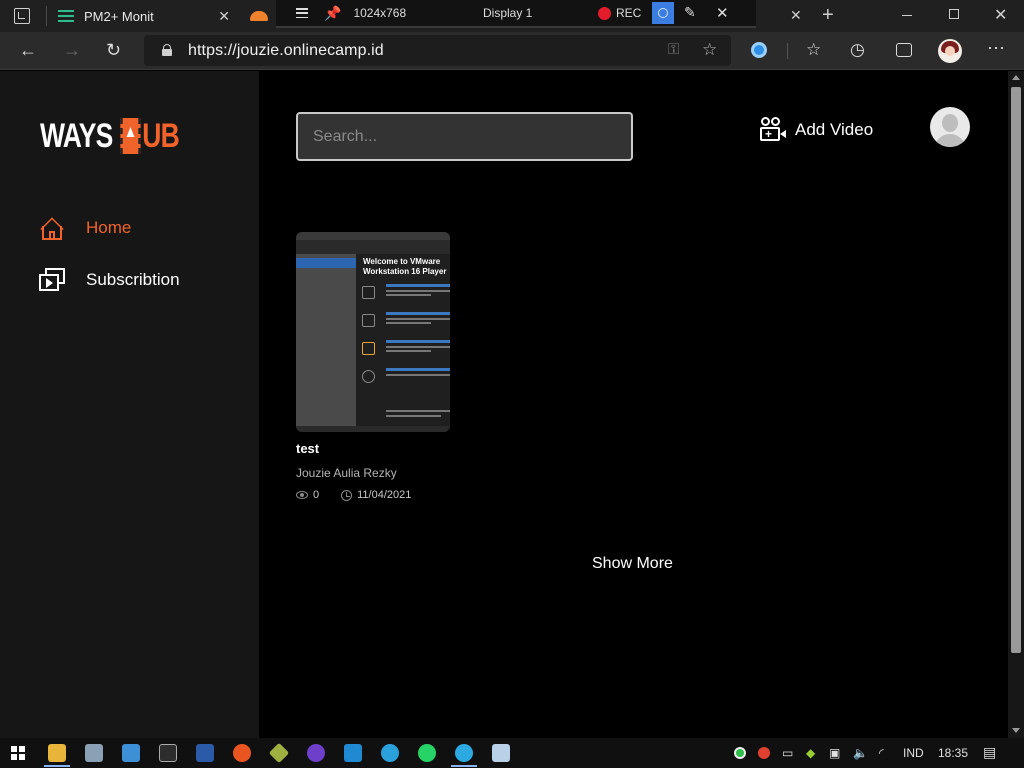  Describe the element at coordinates (1016, 77) in the screenshot. I see `scroll-up-icon` at that location.